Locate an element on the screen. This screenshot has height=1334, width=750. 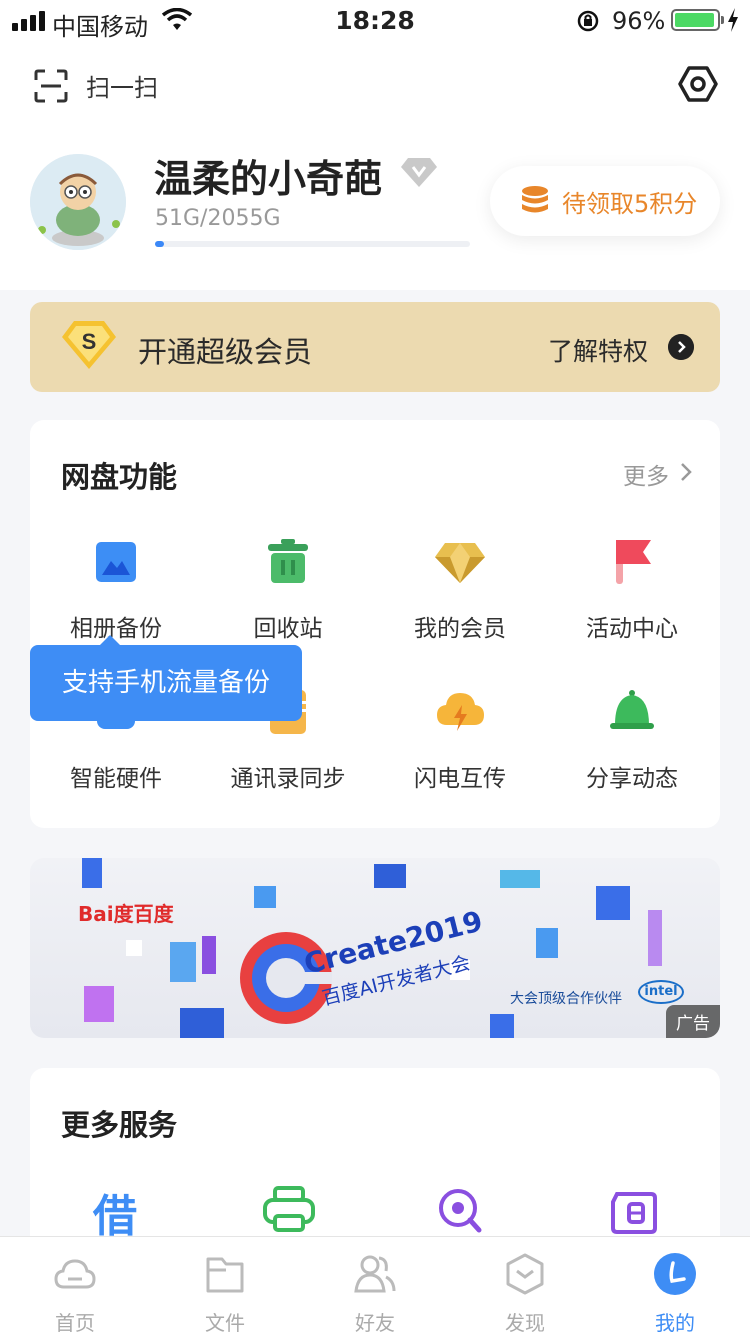
friends-icon is located at coordinates (375, 1274).